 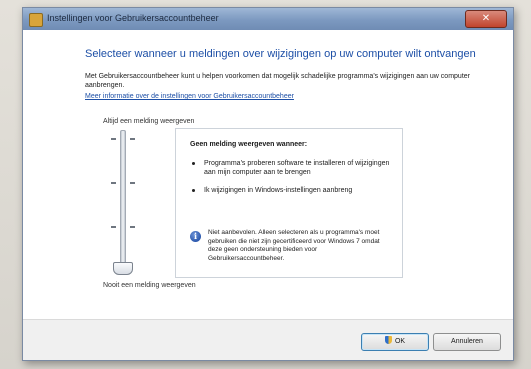 What do you see at coordinates (149, 121) in the screenshot?
I see `slider-top-label: Altijd een melding weergeven` at bounding box center [149, 121].